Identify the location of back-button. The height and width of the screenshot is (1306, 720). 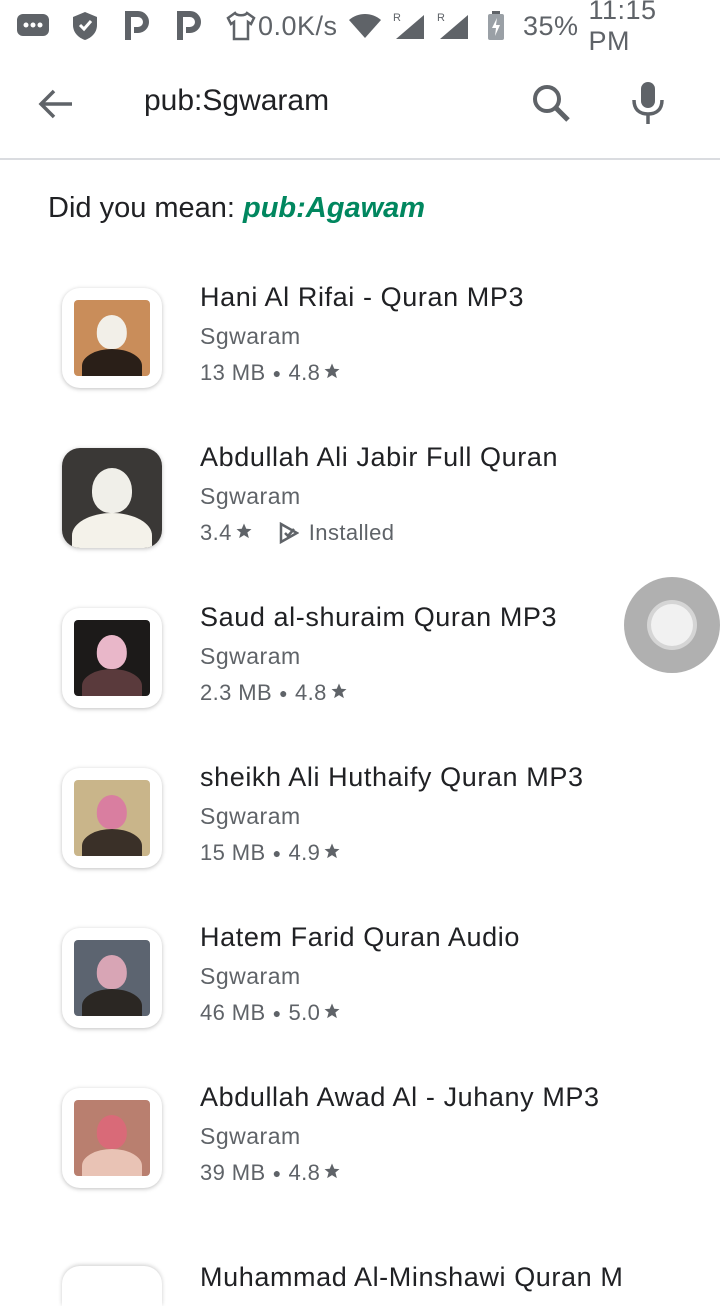
(56, 104).